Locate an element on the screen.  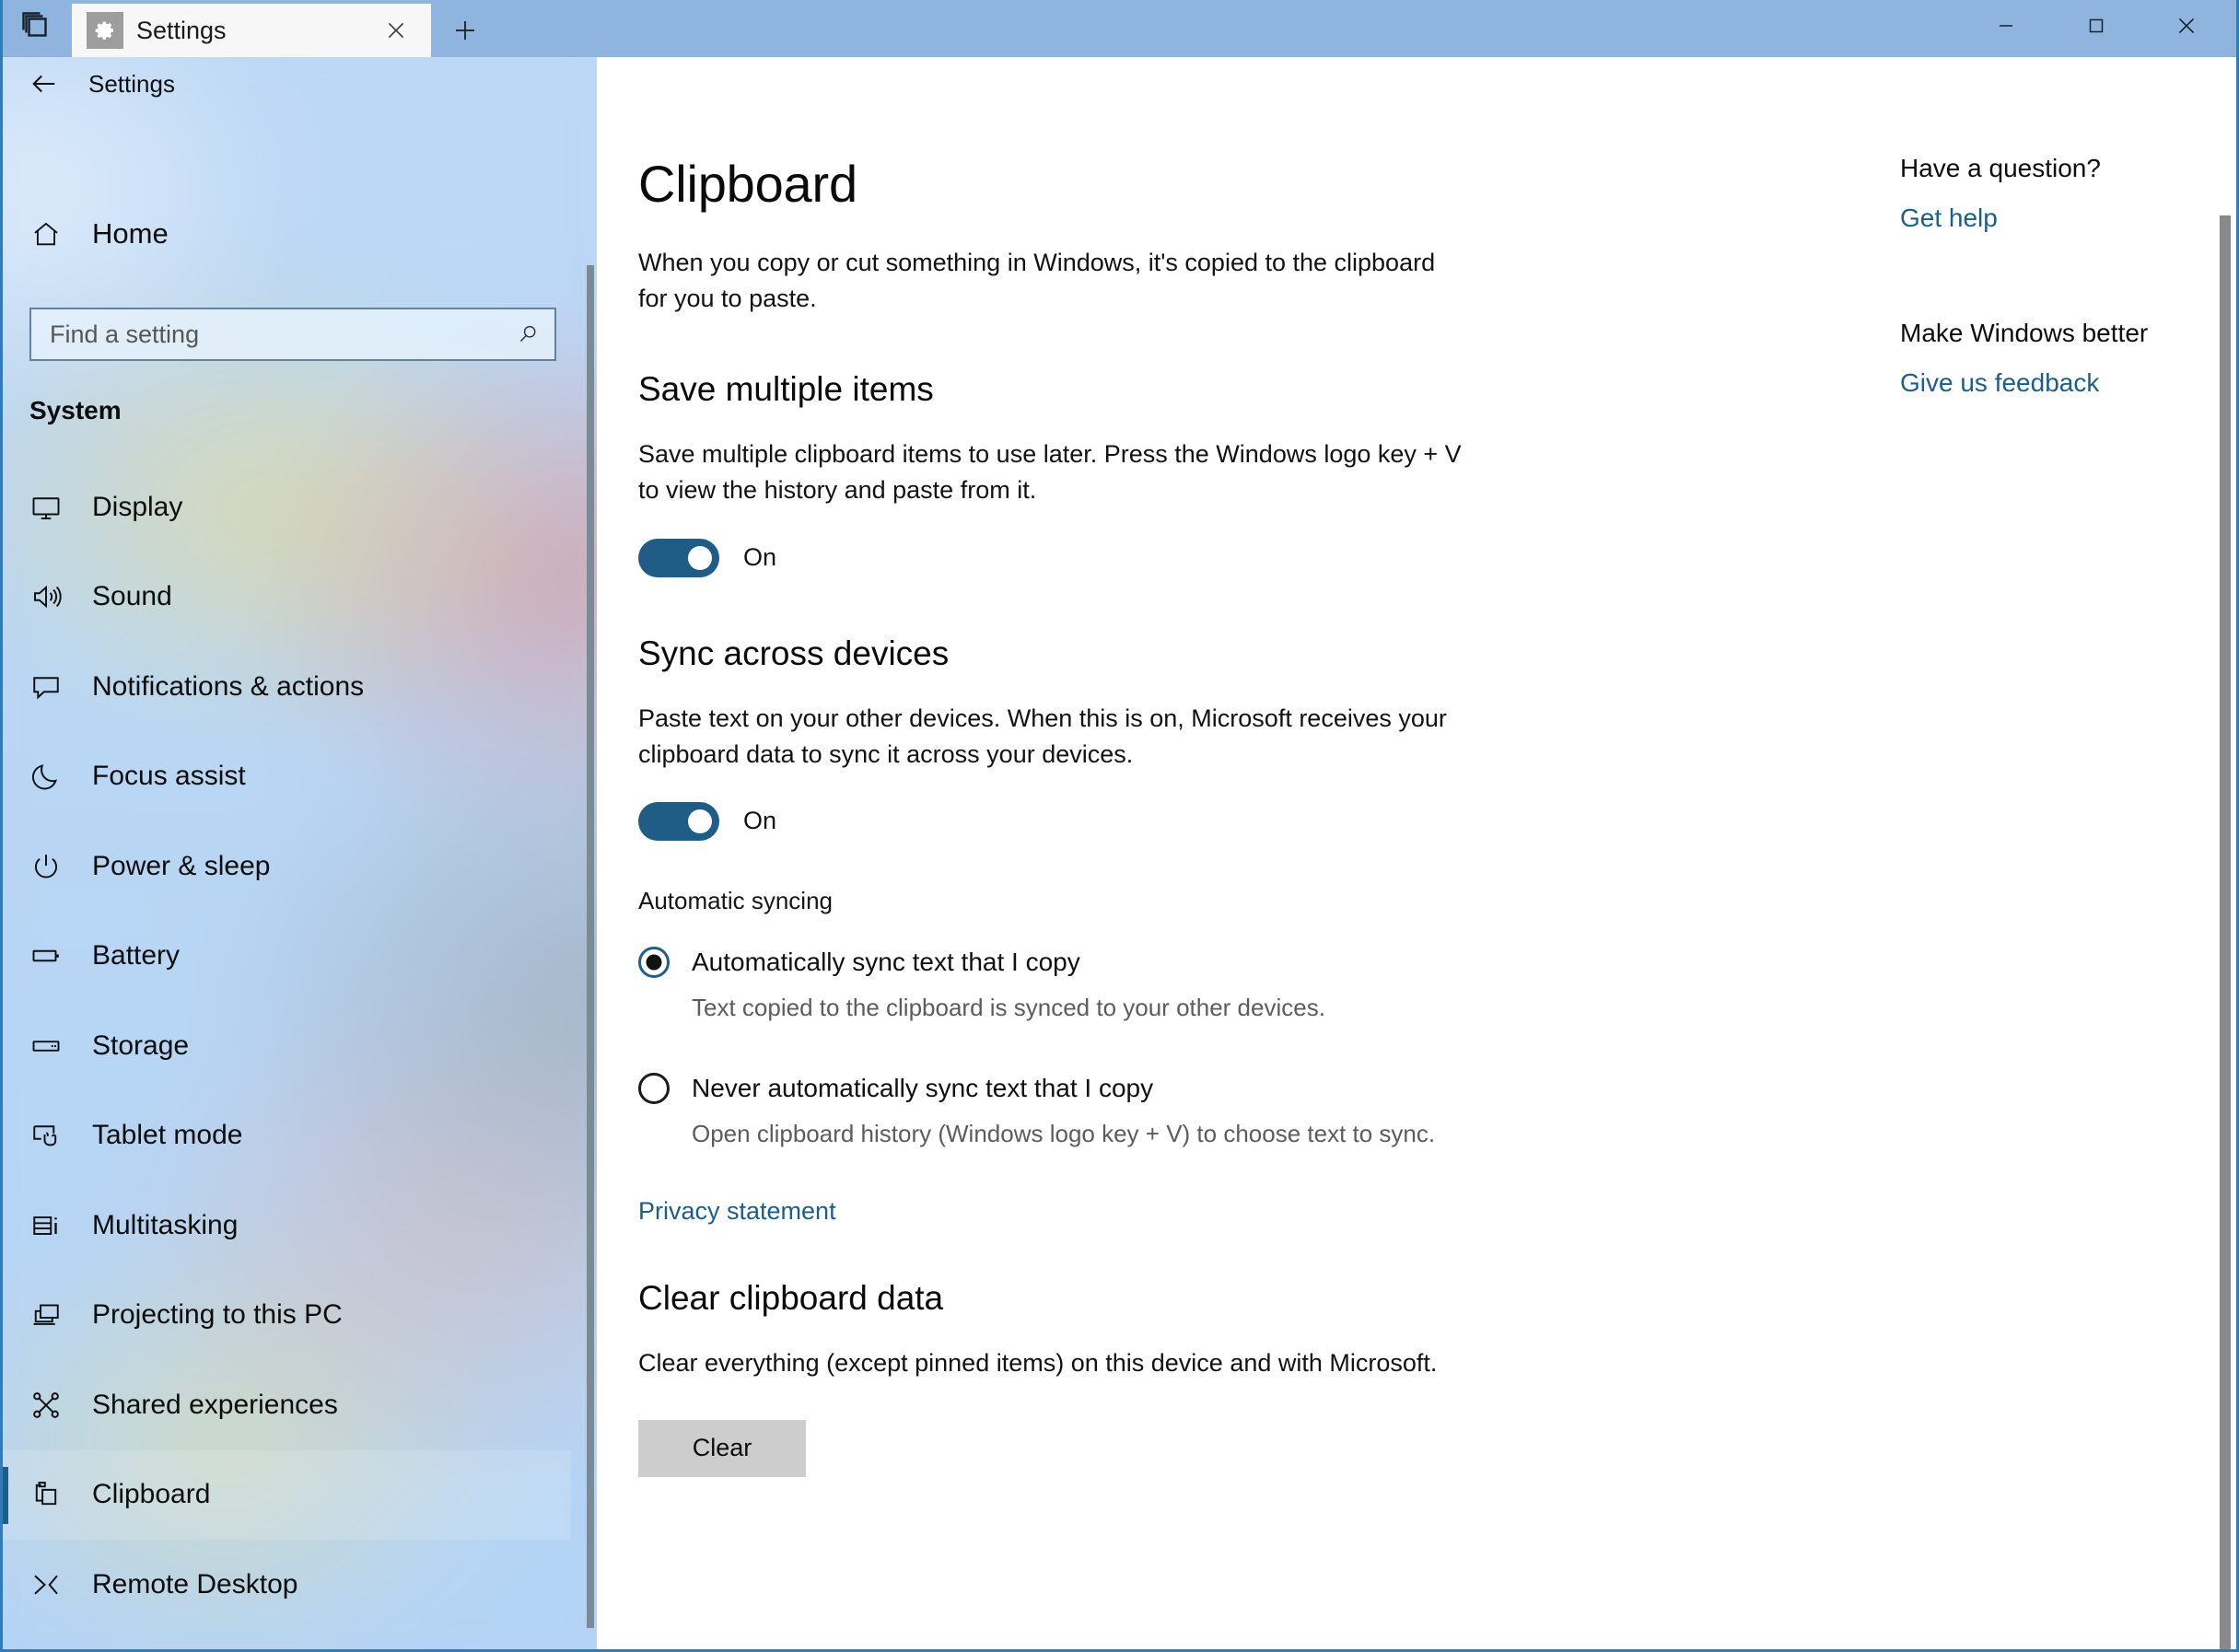
title-bar: Settings is located at coordinates (1119, 28).